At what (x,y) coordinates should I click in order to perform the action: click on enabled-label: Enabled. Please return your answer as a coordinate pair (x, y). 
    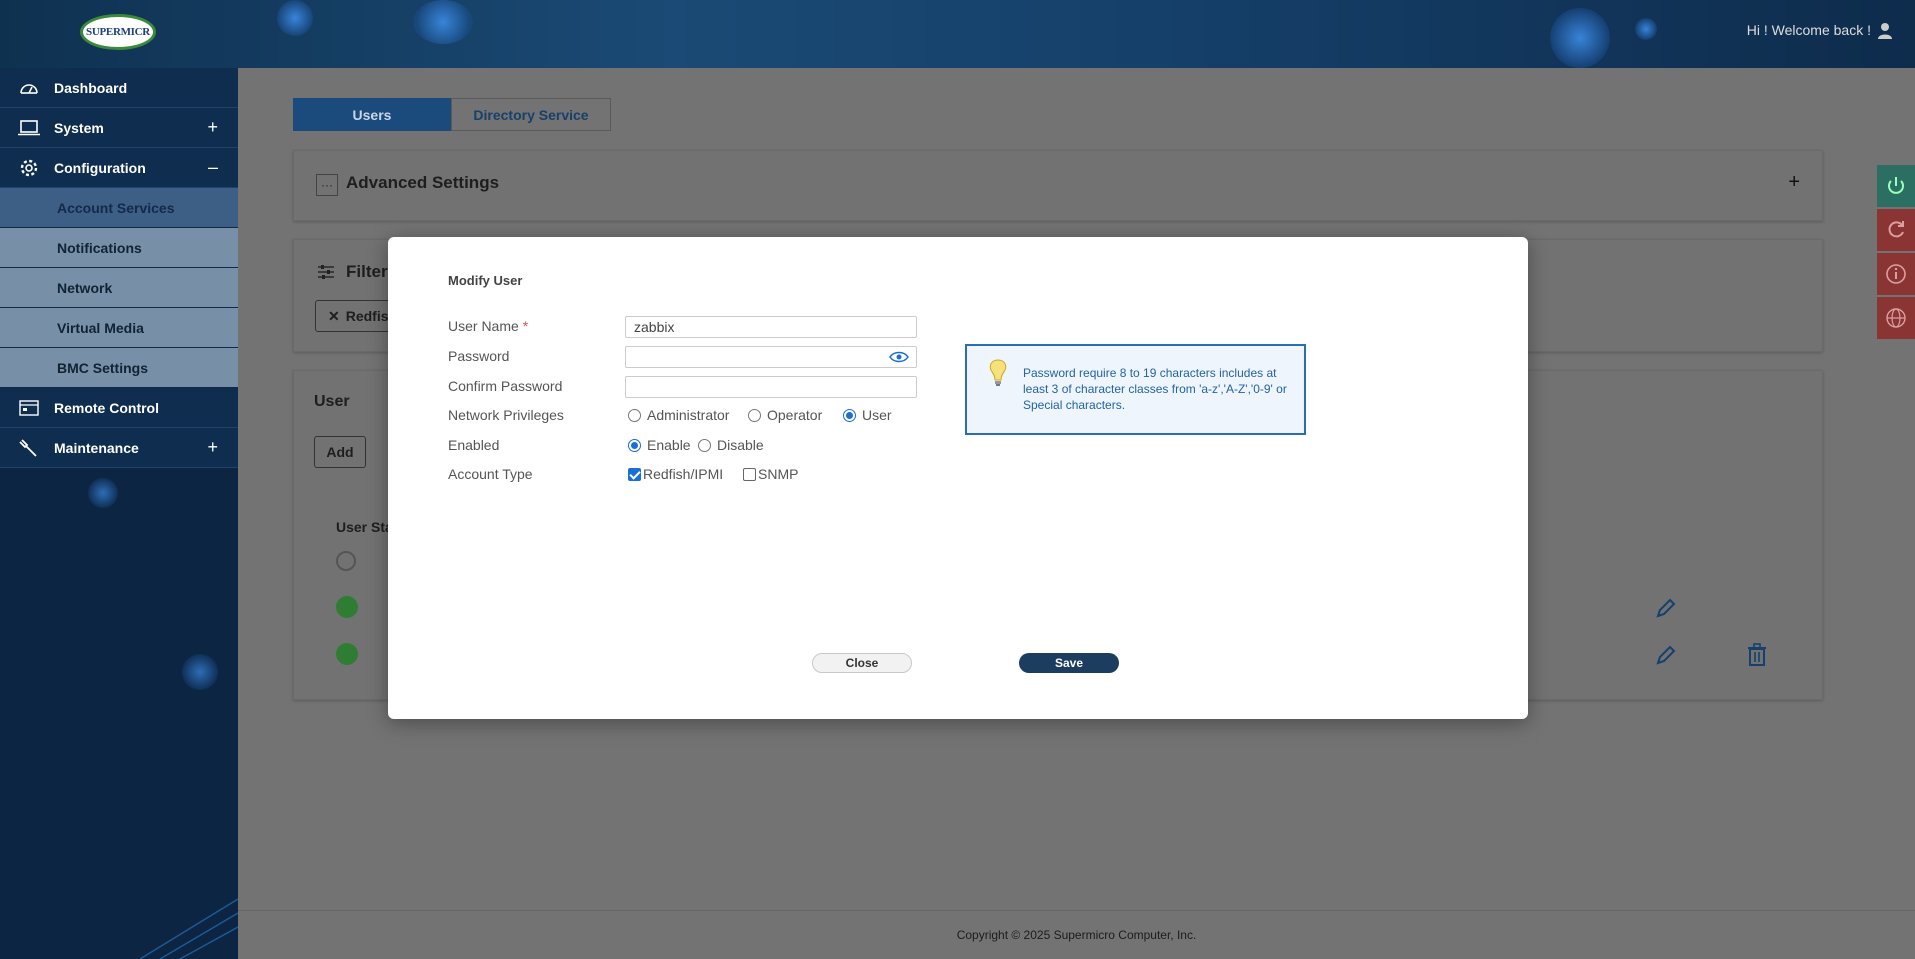
    Looking at the image, I should click on (474, 445).